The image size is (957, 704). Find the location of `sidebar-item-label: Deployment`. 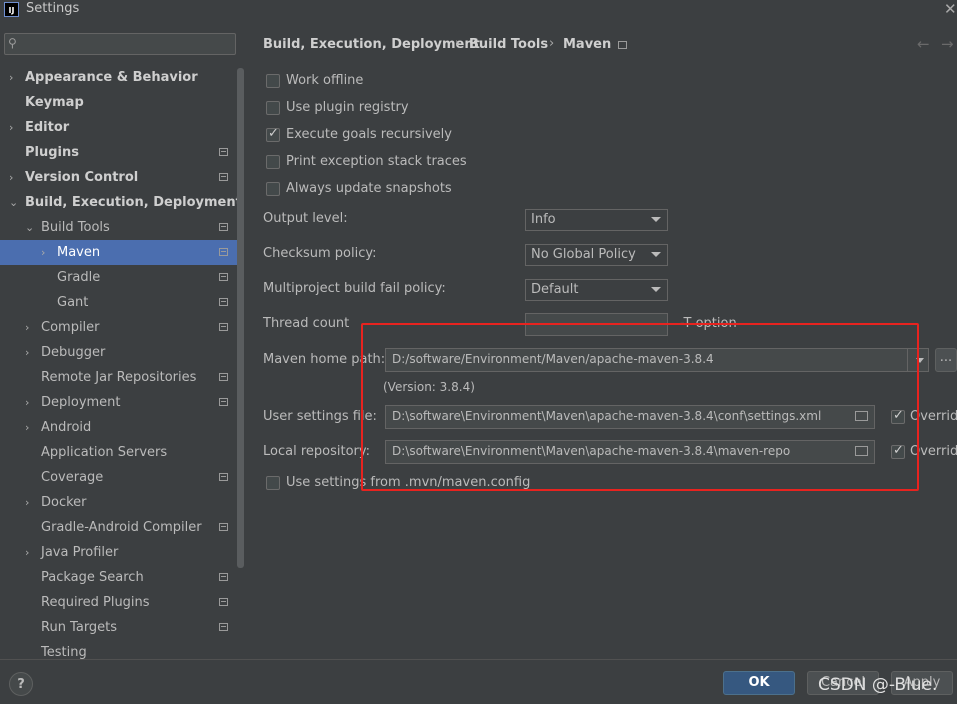

sidebar-item-label: Deployment is located at coordinates (81, 402).